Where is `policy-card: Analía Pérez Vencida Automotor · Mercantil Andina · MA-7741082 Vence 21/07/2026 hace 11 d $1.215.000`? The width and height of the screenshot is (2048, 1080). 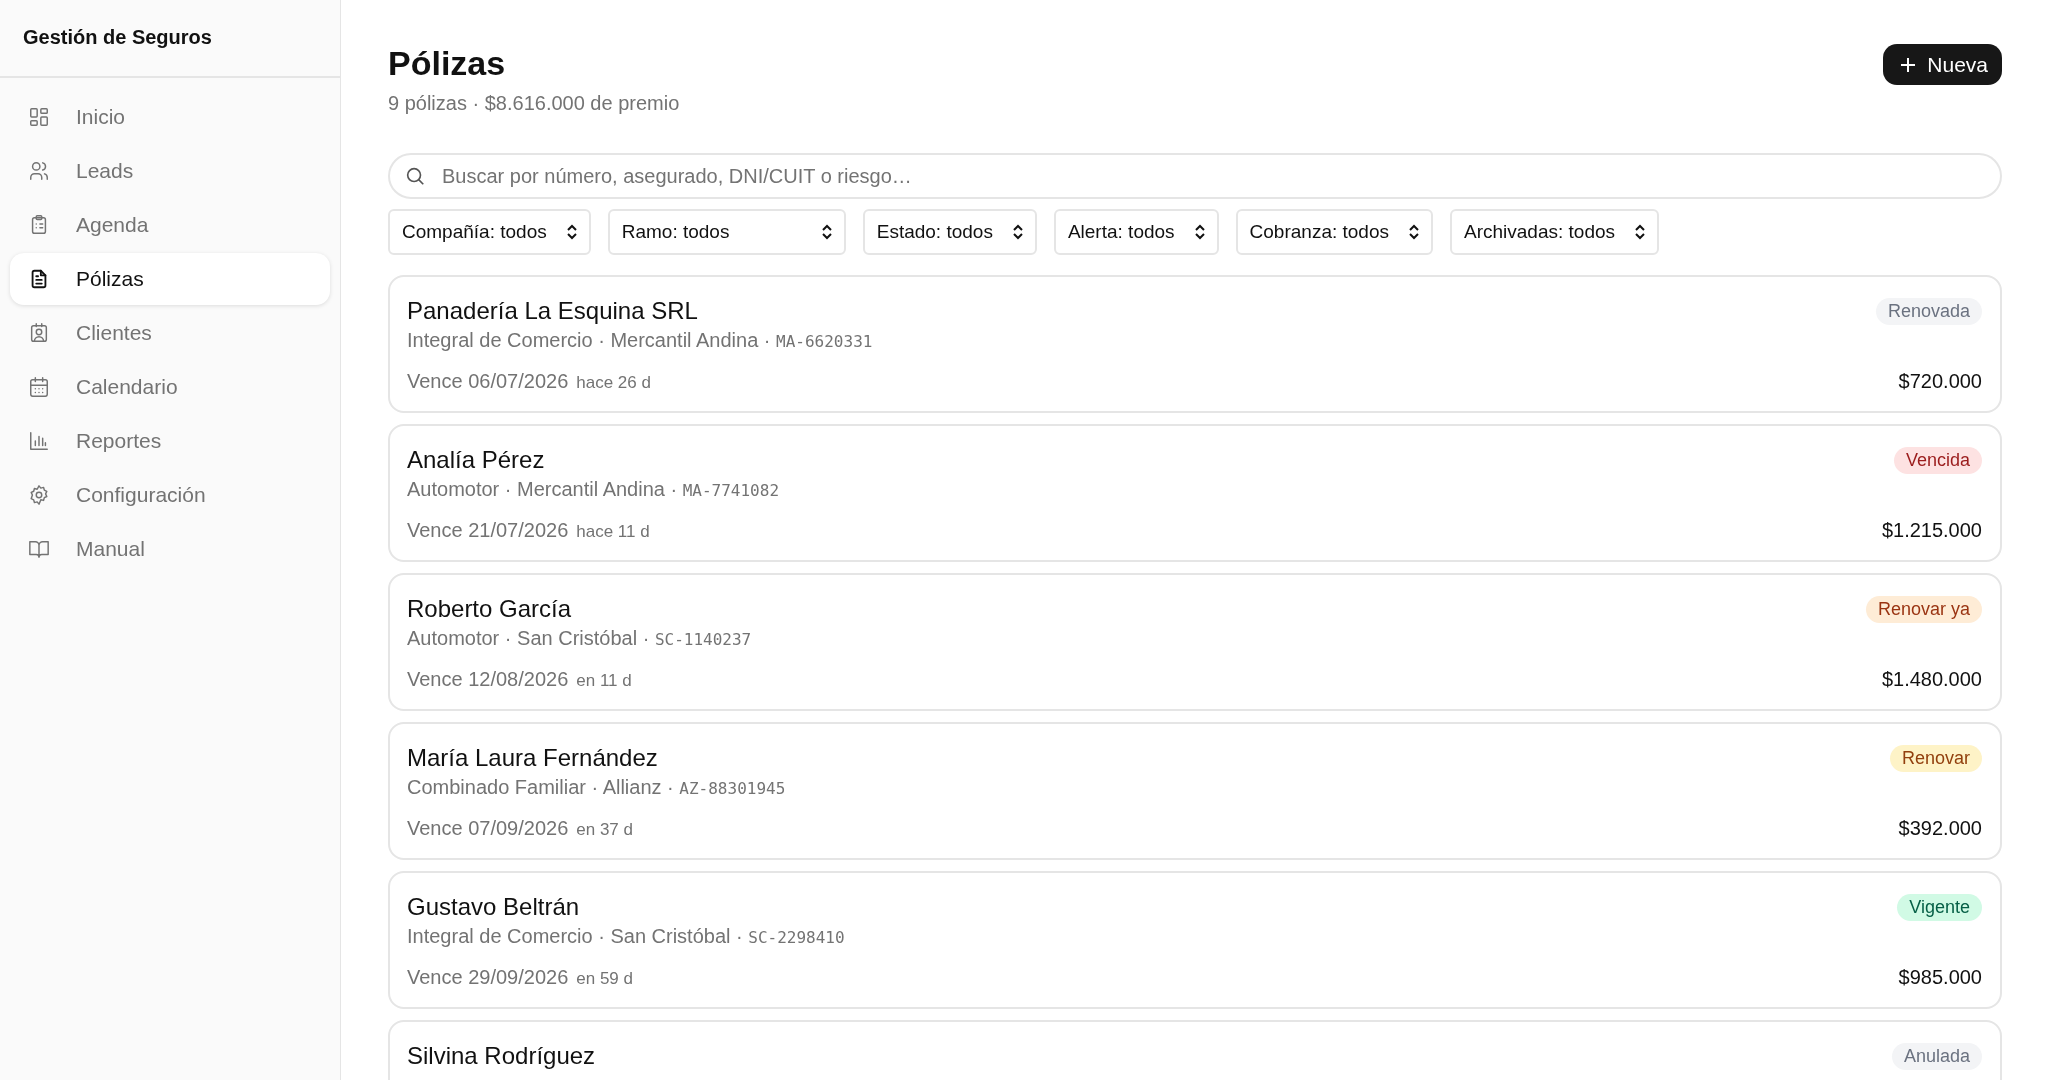 policy-card: Analía Pérez Vencida Automotor · Mercantil Andina · MA-7741082 Vence 21/07/2026 hace 11 d $1.215.000 is located at coordinates (1195, 493).